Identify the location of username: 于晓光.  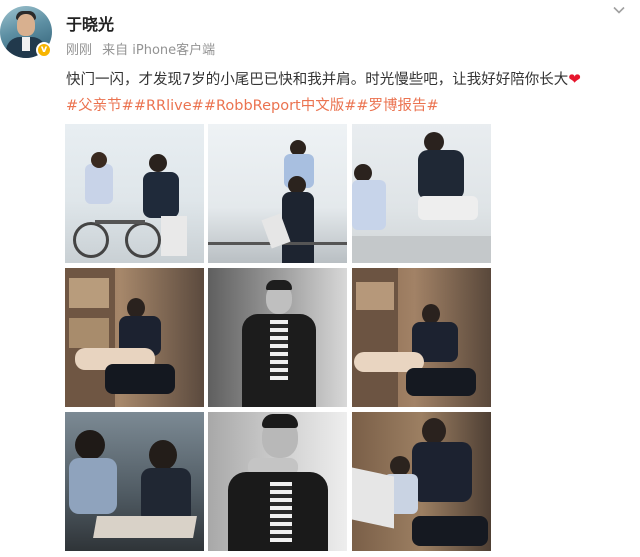
(90, 23).